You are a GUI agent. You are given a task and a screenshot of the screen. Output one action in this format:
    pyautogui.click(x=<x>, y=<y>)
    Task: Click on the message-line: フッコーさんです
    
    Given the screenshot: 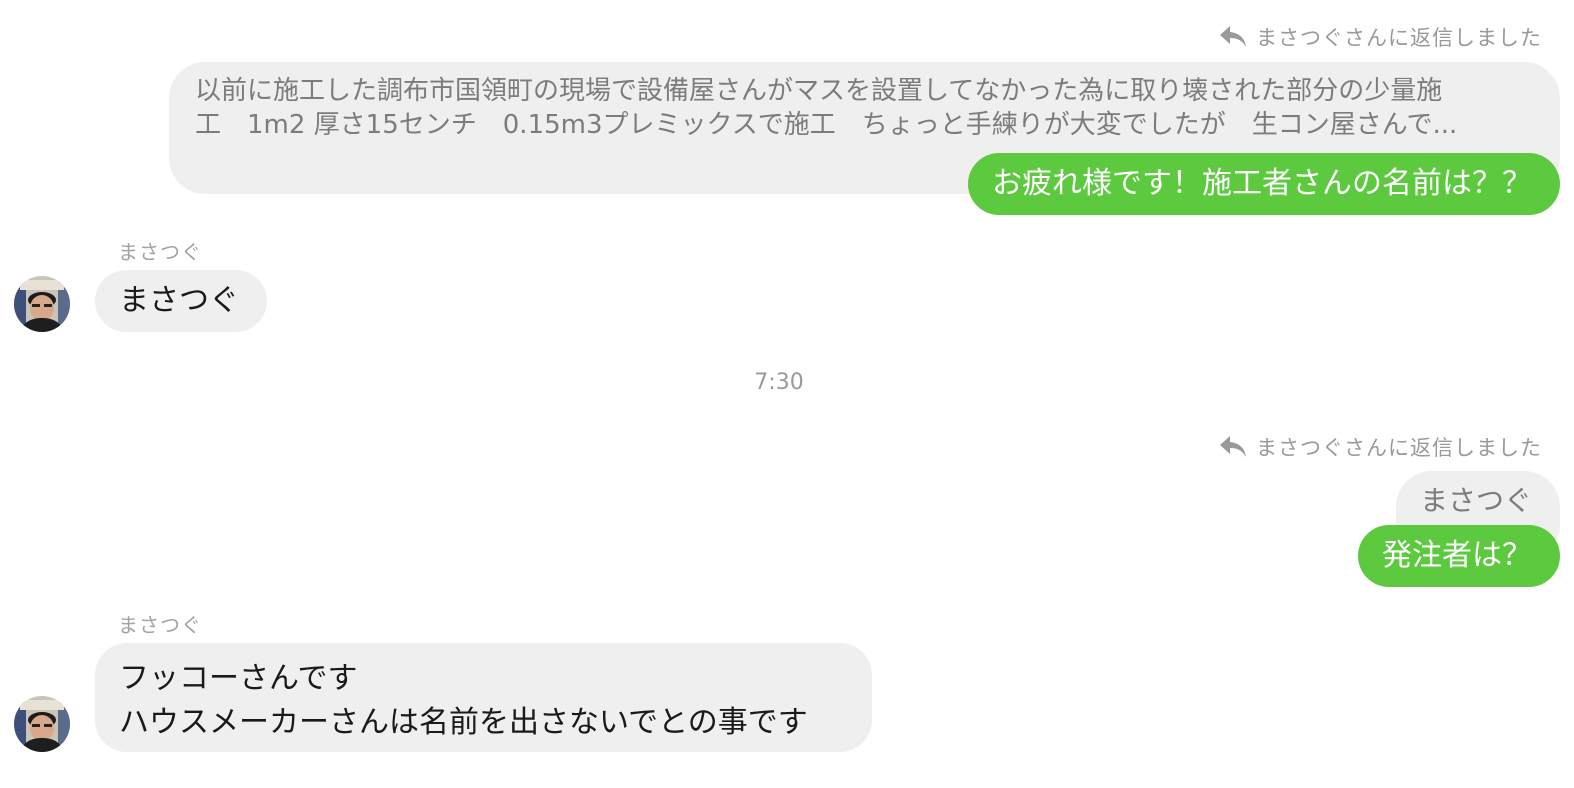 What is the action you would take?
    pyautogui.click(x=238, y=678)
    